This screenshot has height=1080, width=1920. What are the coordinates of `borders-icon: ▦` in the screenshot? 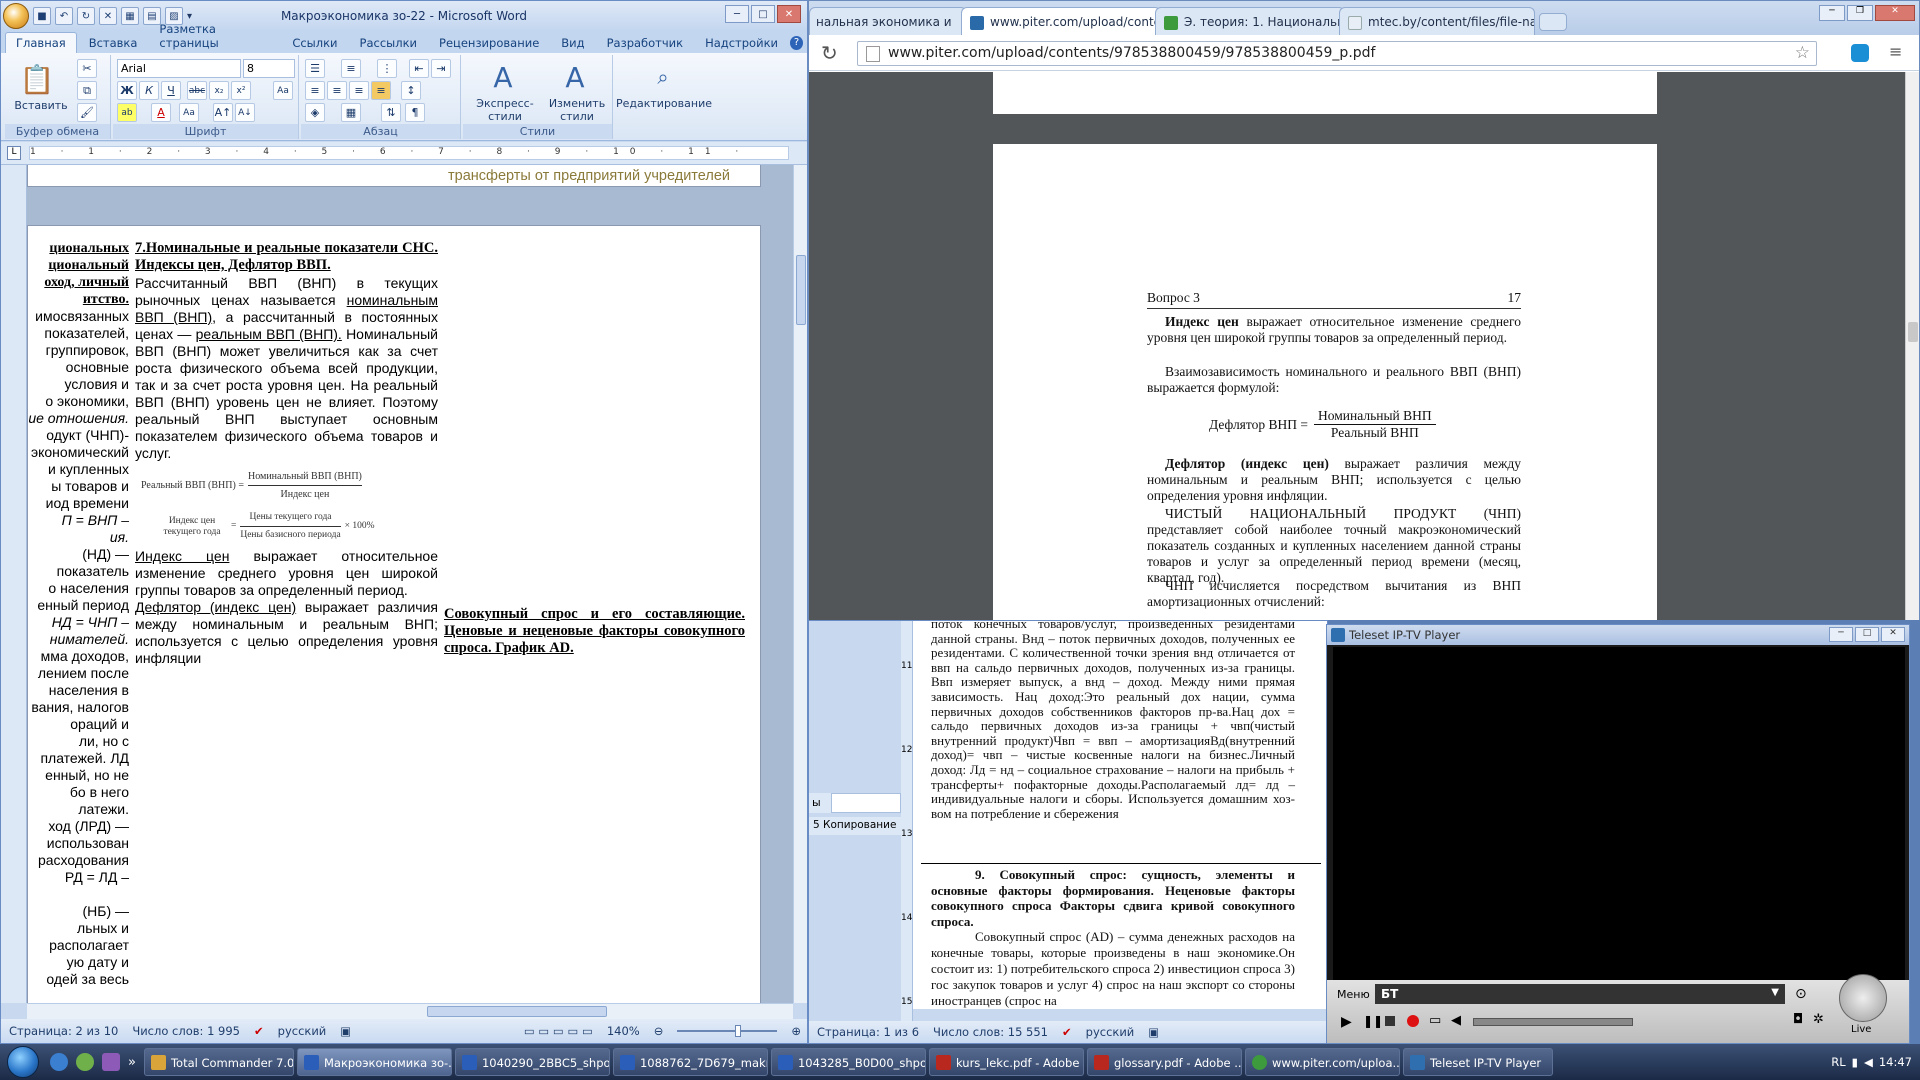 It's located at (351, 112).